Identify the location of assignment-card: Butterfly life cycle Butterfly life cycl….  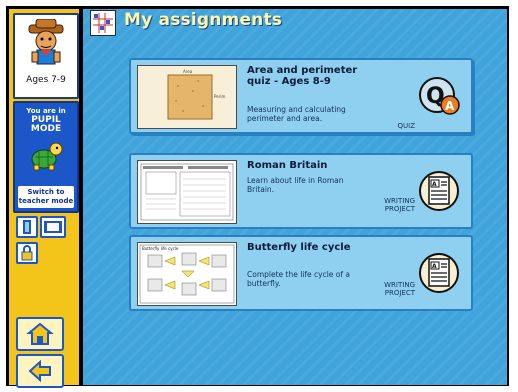
(301, 273).